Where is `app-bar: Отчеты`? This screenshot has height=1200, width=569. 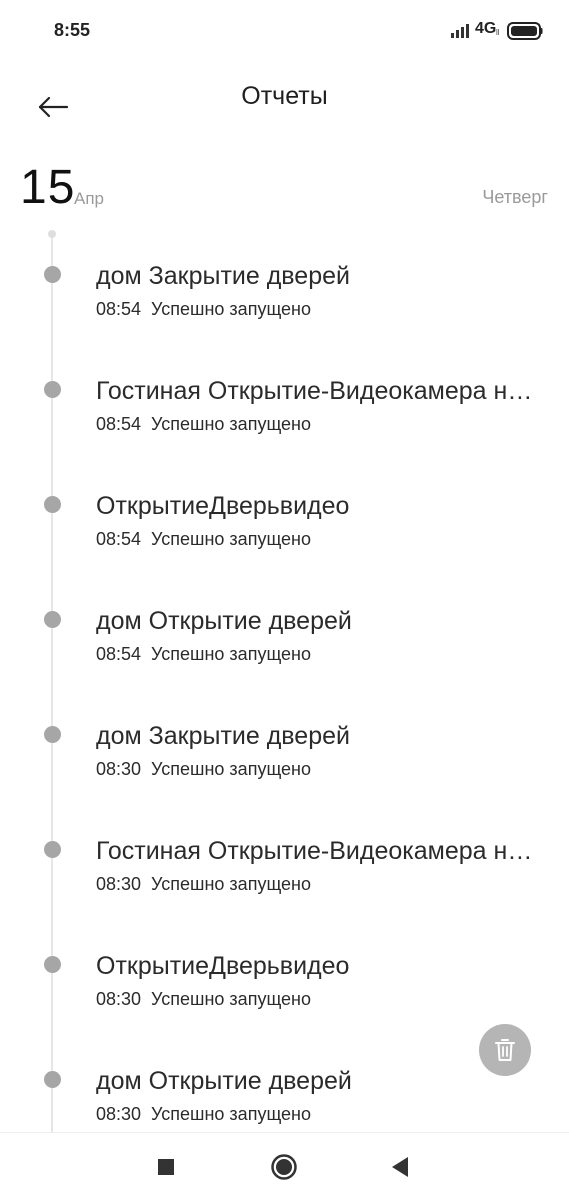 app-bar: Отчеты is located at coordinates (284, 97).